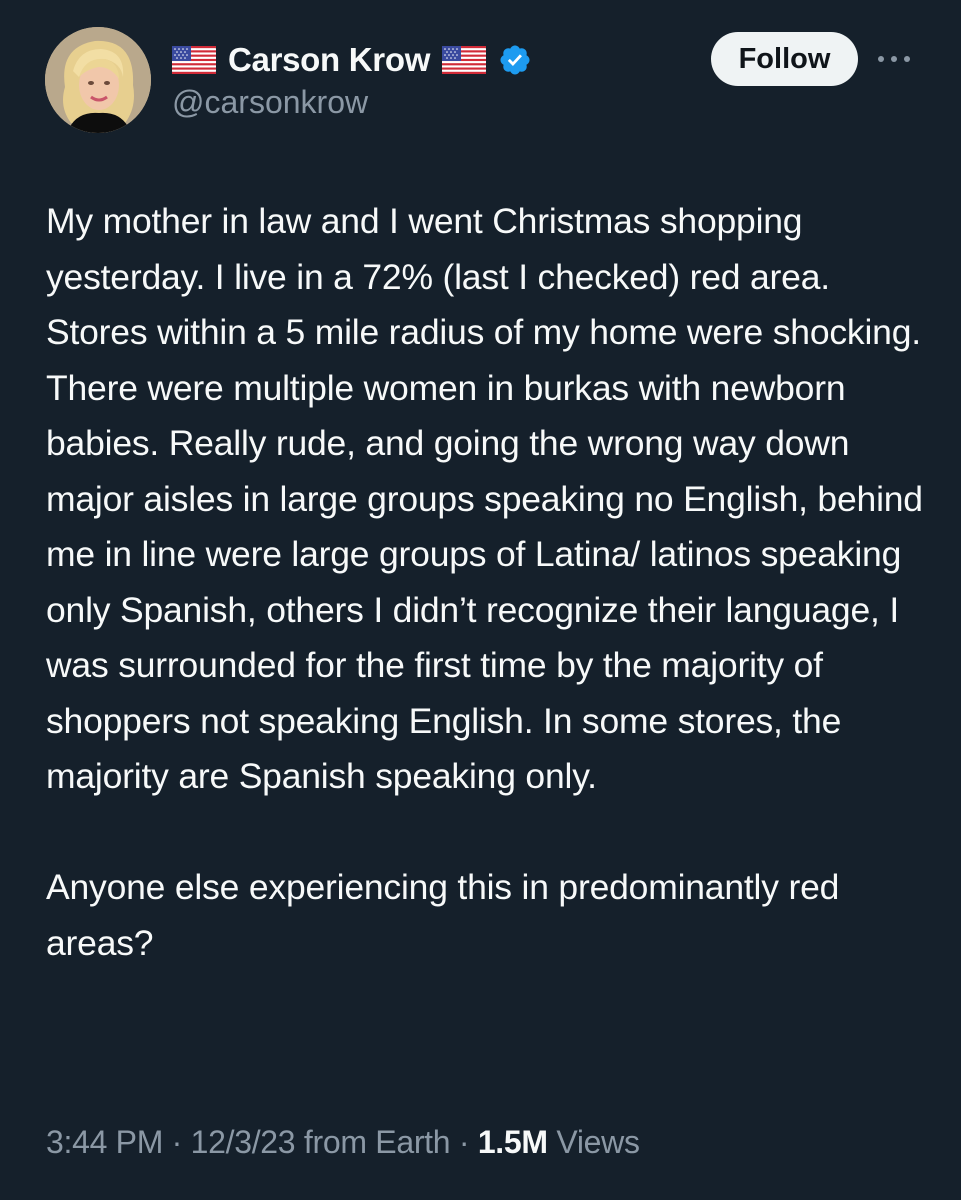  What do you see at coordinates (373, 1142) in the screenshot?
I see `tweet-source: from Earth` at bounding box center [373, 1142].